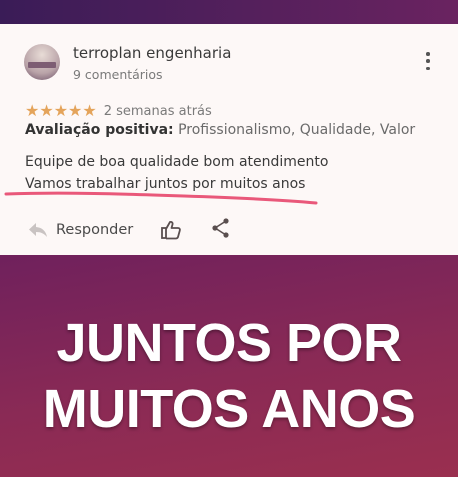  I want to click on reply-arrow-icon, so click(38, 230).